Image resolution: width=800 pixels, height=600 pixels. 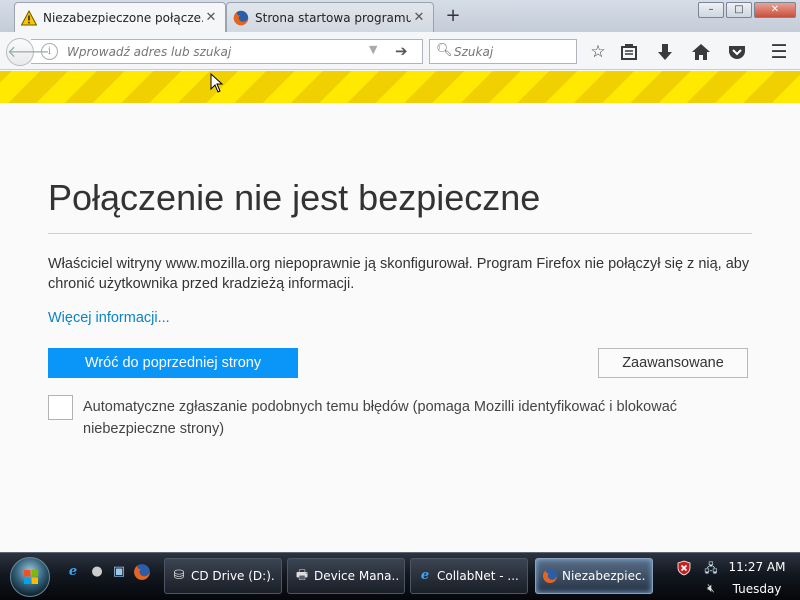 I want to click on page-title: Połączenie nie jest bezpieczne, so click(x=294, y=197).